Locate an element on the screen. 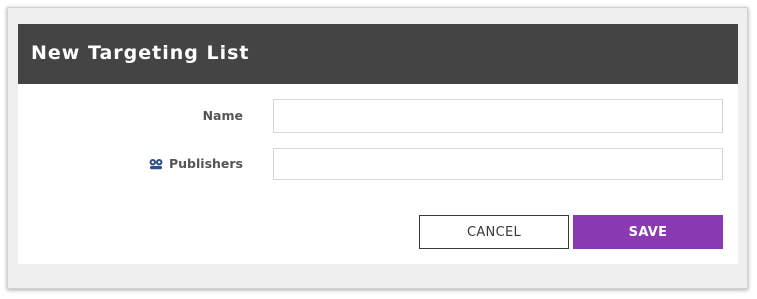 The image size is (757, 299). publishers-input is located at coordinates (498, 164).